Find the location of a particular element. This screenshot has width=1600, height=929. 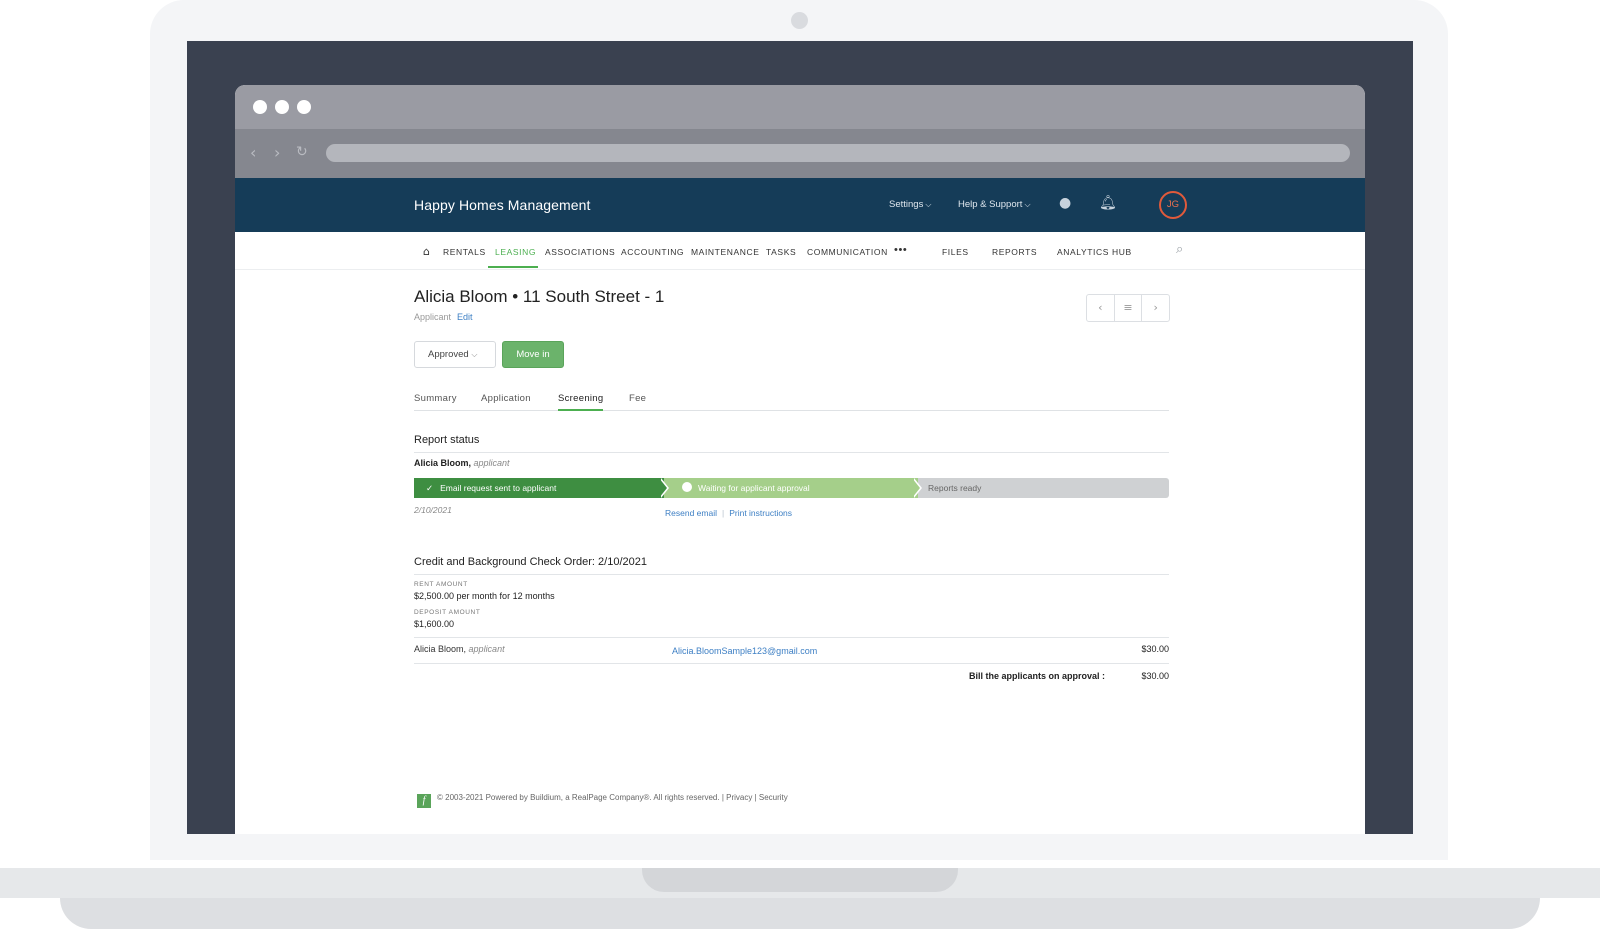

status-label: Approved is located at coordinates (448, 354).